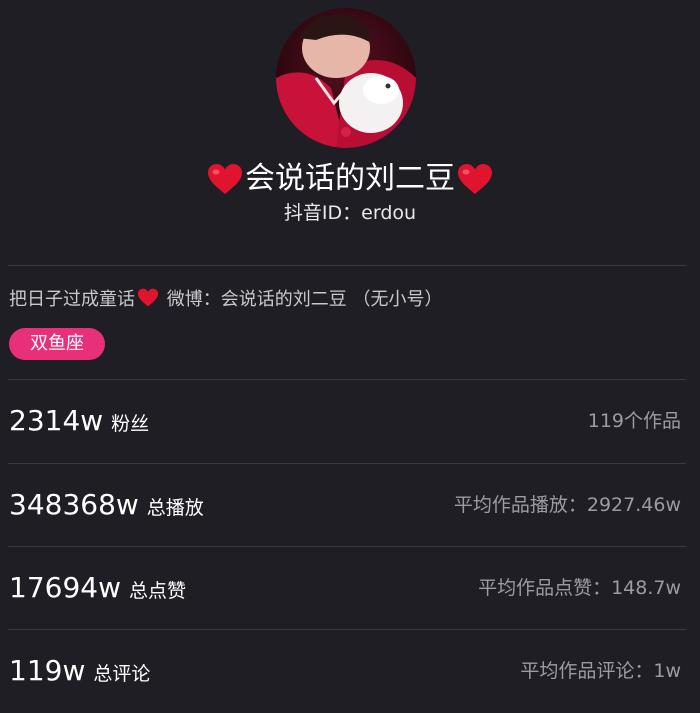 The image size is (700, 713). I want to click on avg-plays: 平均作品播放：2927.46w, so click(567, 505).